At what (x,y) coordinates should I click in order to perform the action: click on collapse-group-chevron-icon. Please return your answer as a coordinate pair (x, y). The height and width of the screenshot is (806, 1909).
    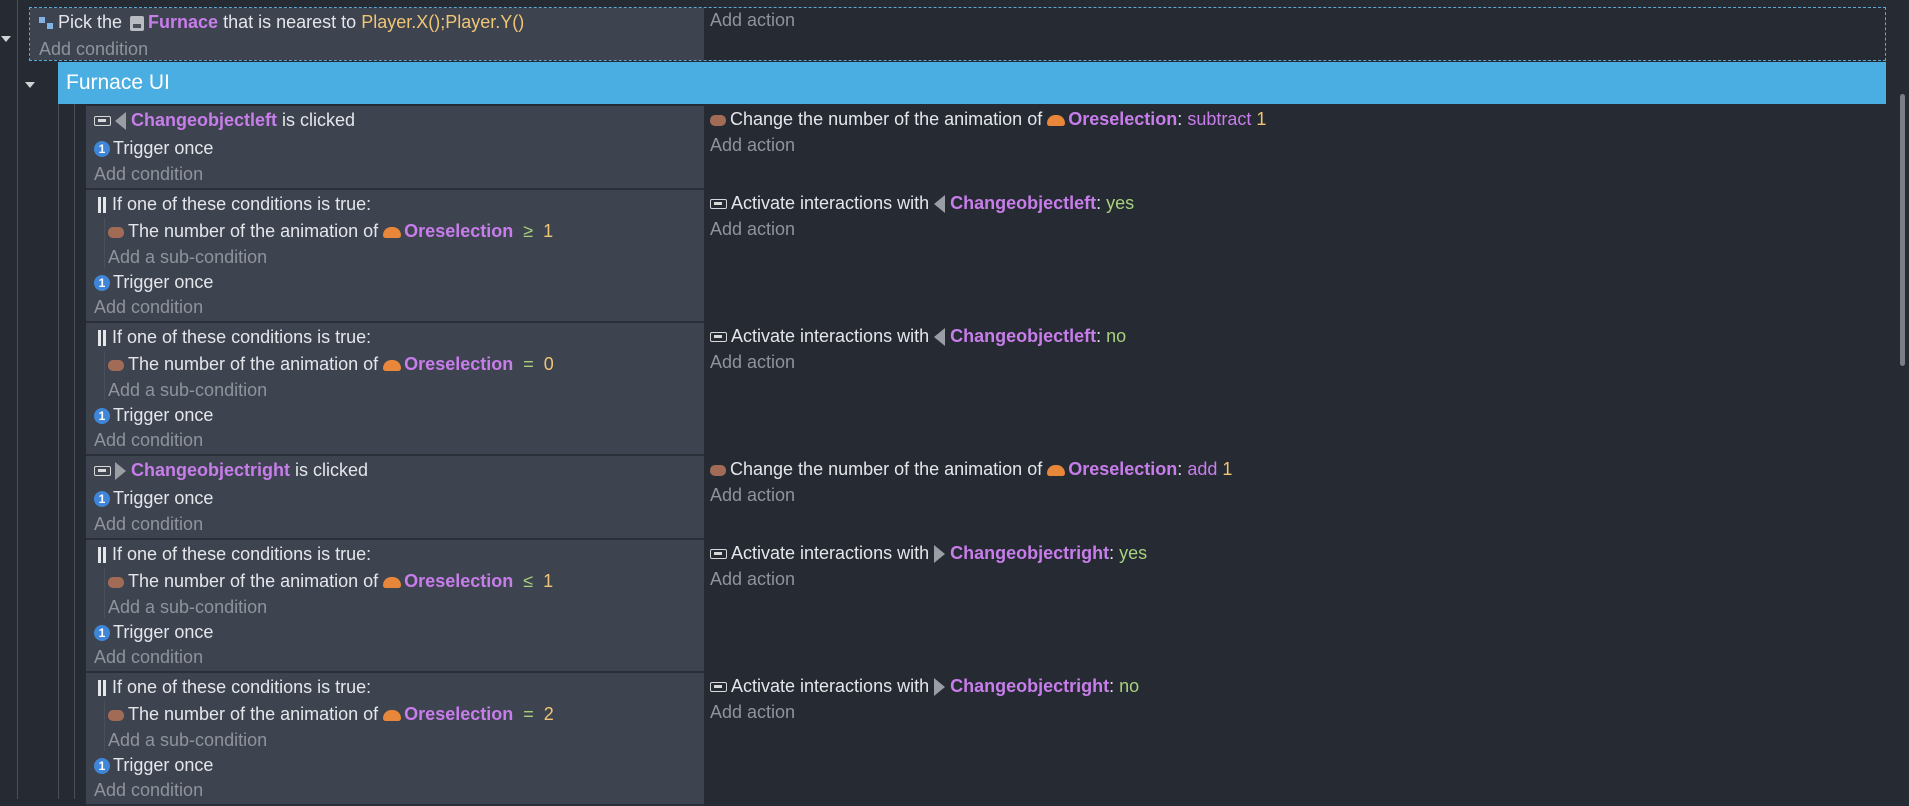
    Looking at the image, I should click on (30, 85).